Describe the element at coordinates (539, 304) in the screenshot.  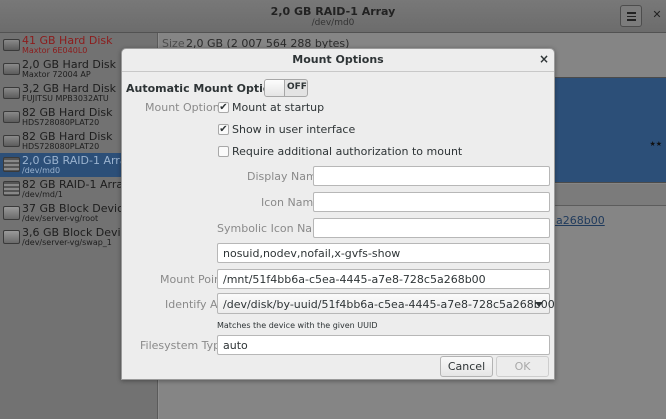
I see `chevron-down-icon` at that location.